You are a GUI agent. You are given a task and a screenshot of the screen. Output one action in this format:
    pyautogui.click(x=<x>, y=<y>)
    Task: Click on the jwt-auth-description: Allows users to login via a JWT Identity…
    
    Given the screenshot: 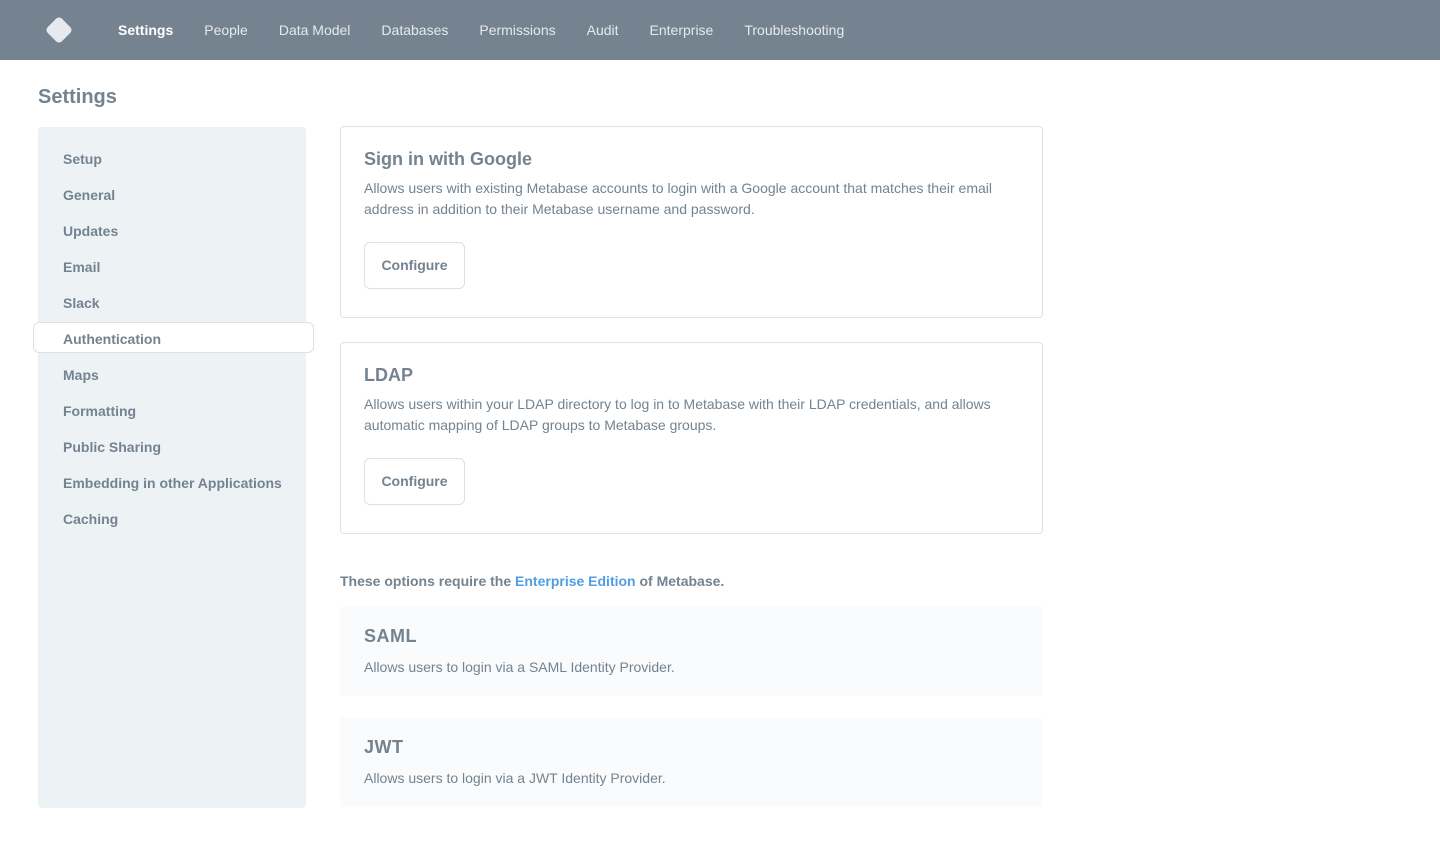 What is the action you would take?
    pyautogui.click(x=515, y=778)
    